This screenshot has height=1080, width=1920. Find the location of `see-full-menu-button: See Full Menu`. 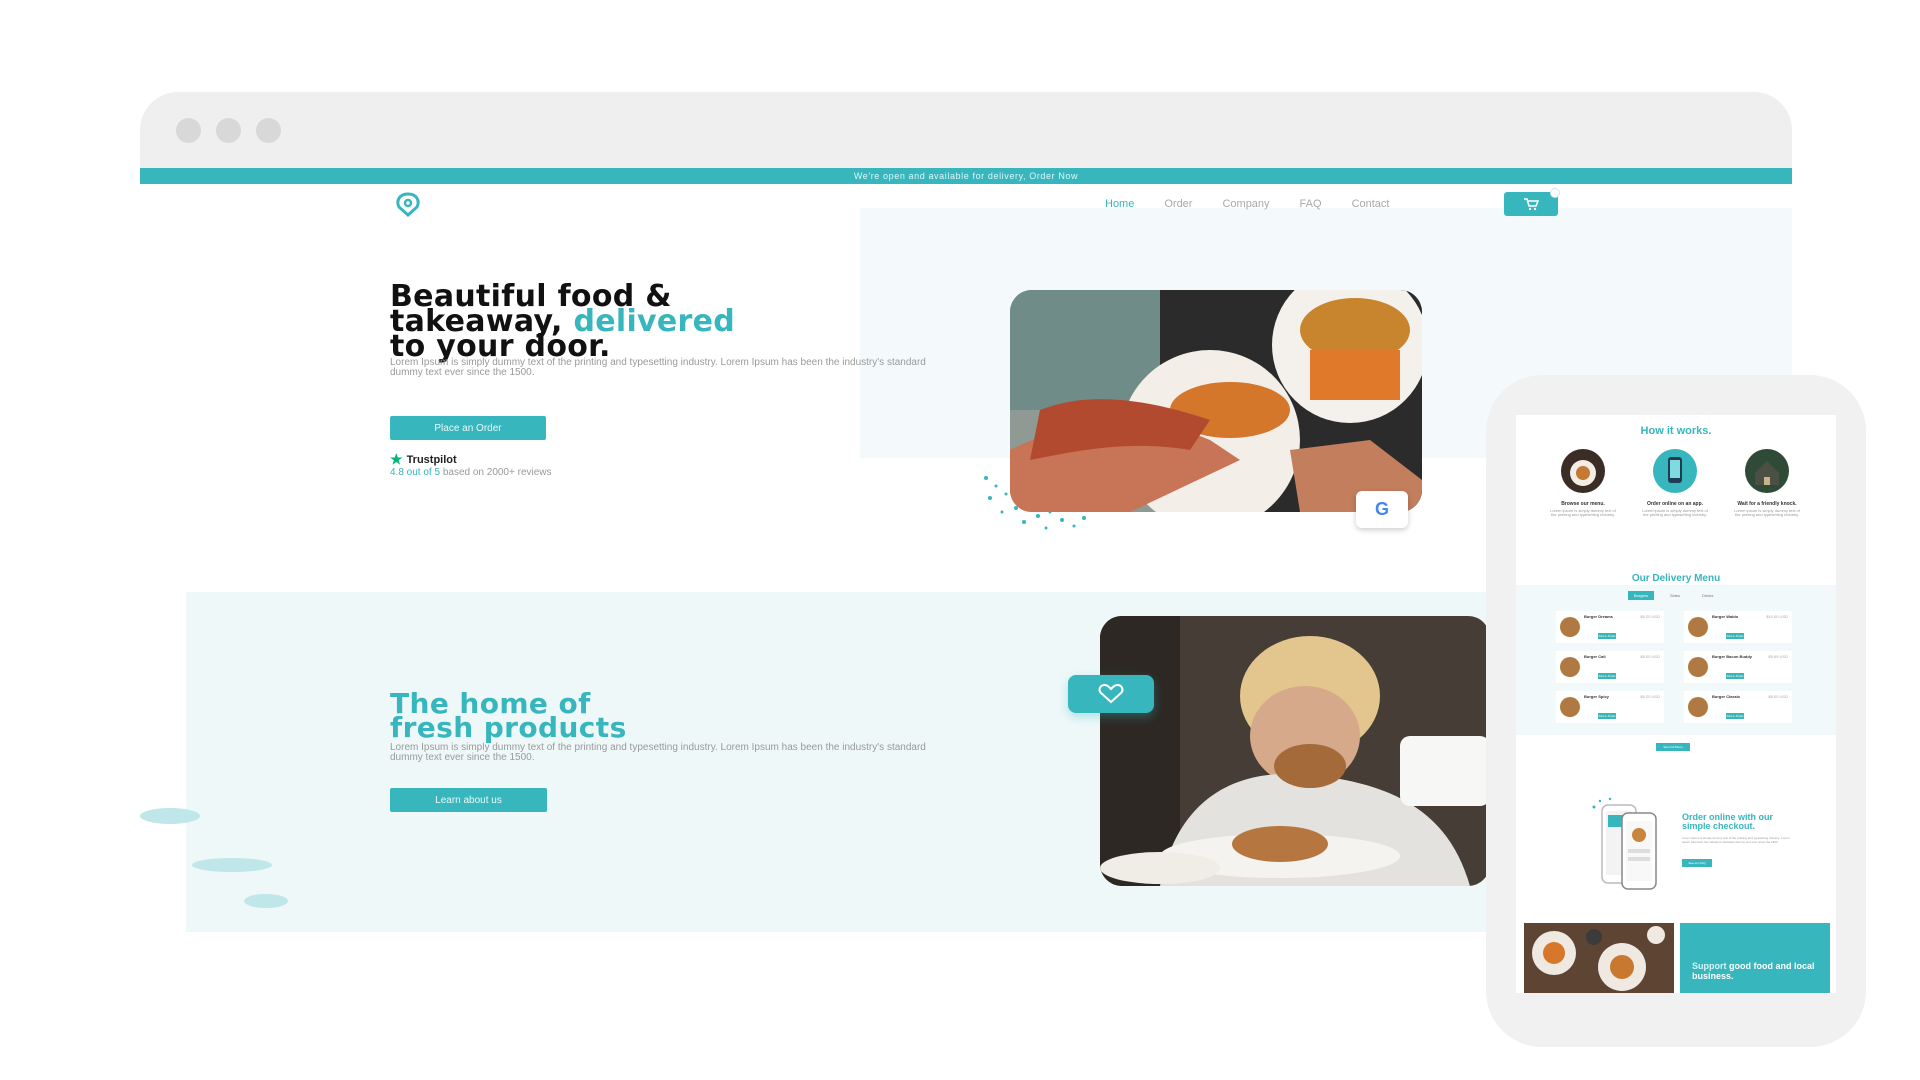

see-full-menu-button: See Full Menu is located at coordinates (1673, 747).